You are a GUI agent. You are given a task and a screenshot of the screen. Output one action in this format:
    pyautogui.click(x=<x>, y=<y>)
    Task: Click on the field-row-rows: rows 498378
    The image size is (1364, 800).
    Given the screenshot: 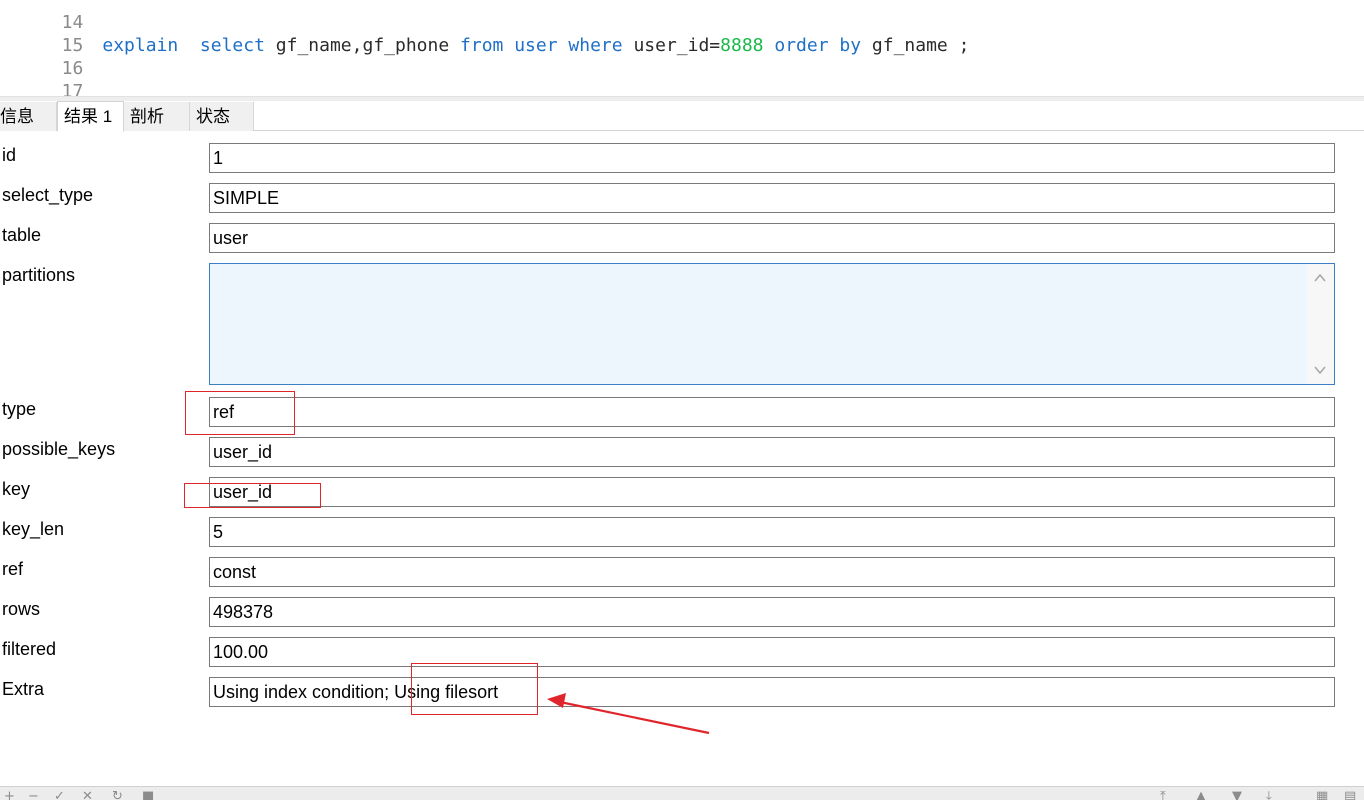 What is the action you would take?
    pyautogui.click(x=682, y=617)
    